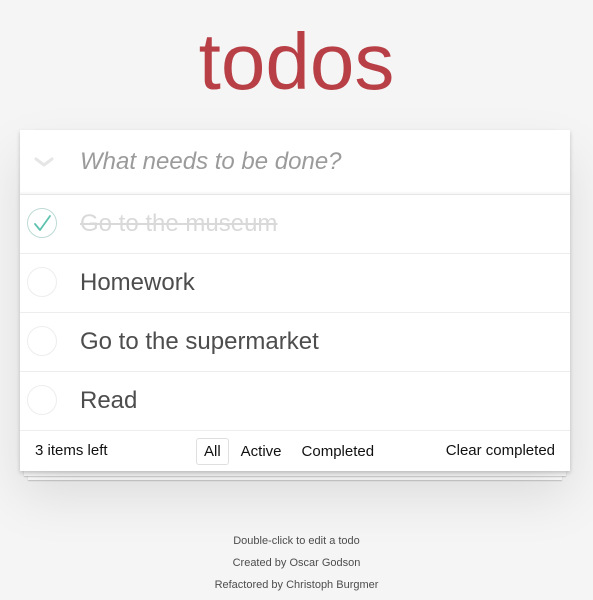 The image size is (593, 600). I want to click on todo-label: Go to the museum, so click(178, 224).